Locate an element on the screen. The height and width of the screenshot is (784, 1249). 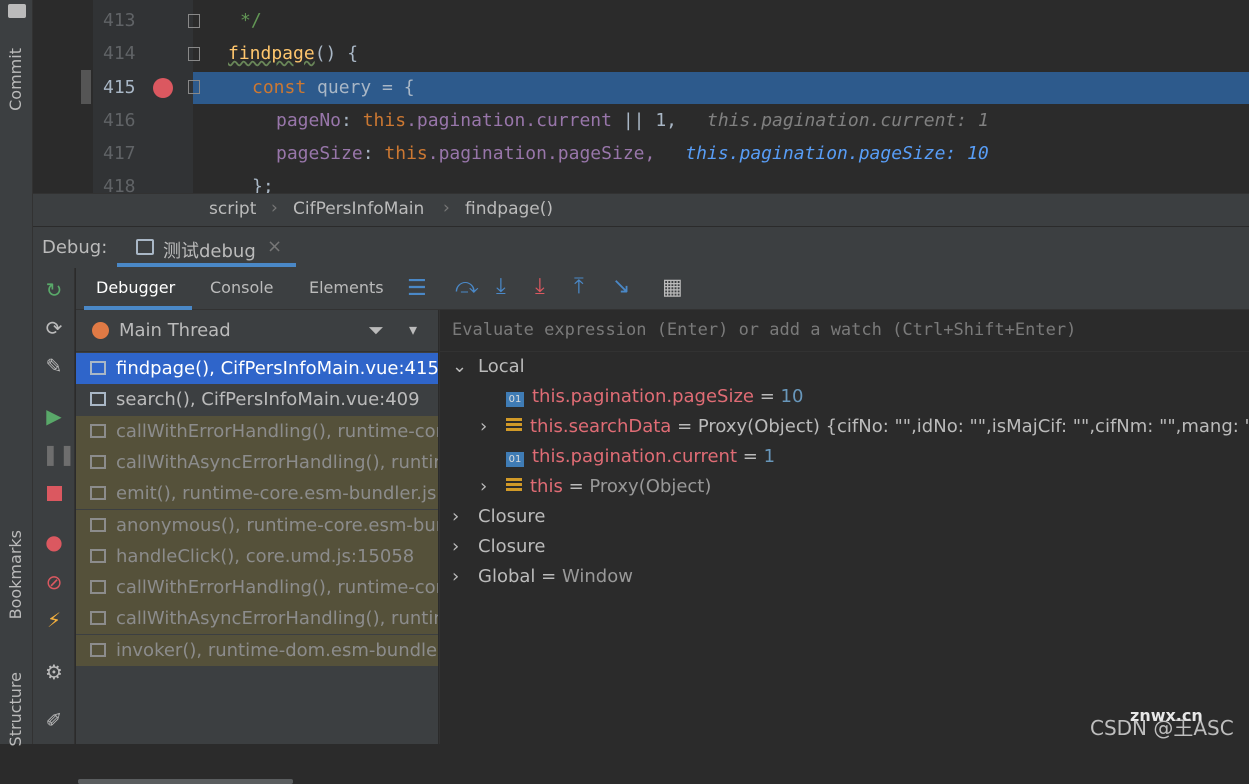
commit-tab: Commit is located at coordinates (15, 79).